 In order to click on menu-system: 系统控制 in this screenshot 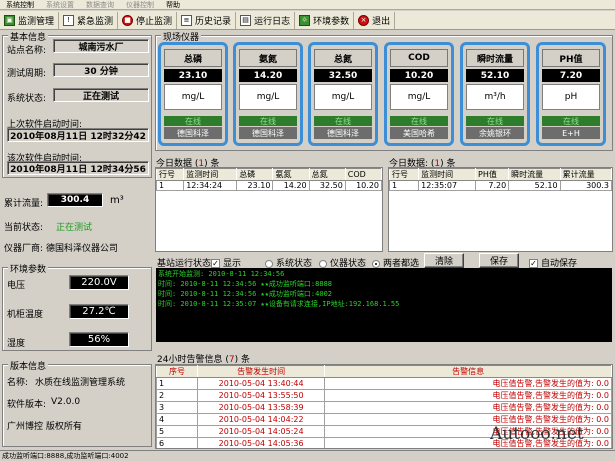, I will do `click(20, 5)`.